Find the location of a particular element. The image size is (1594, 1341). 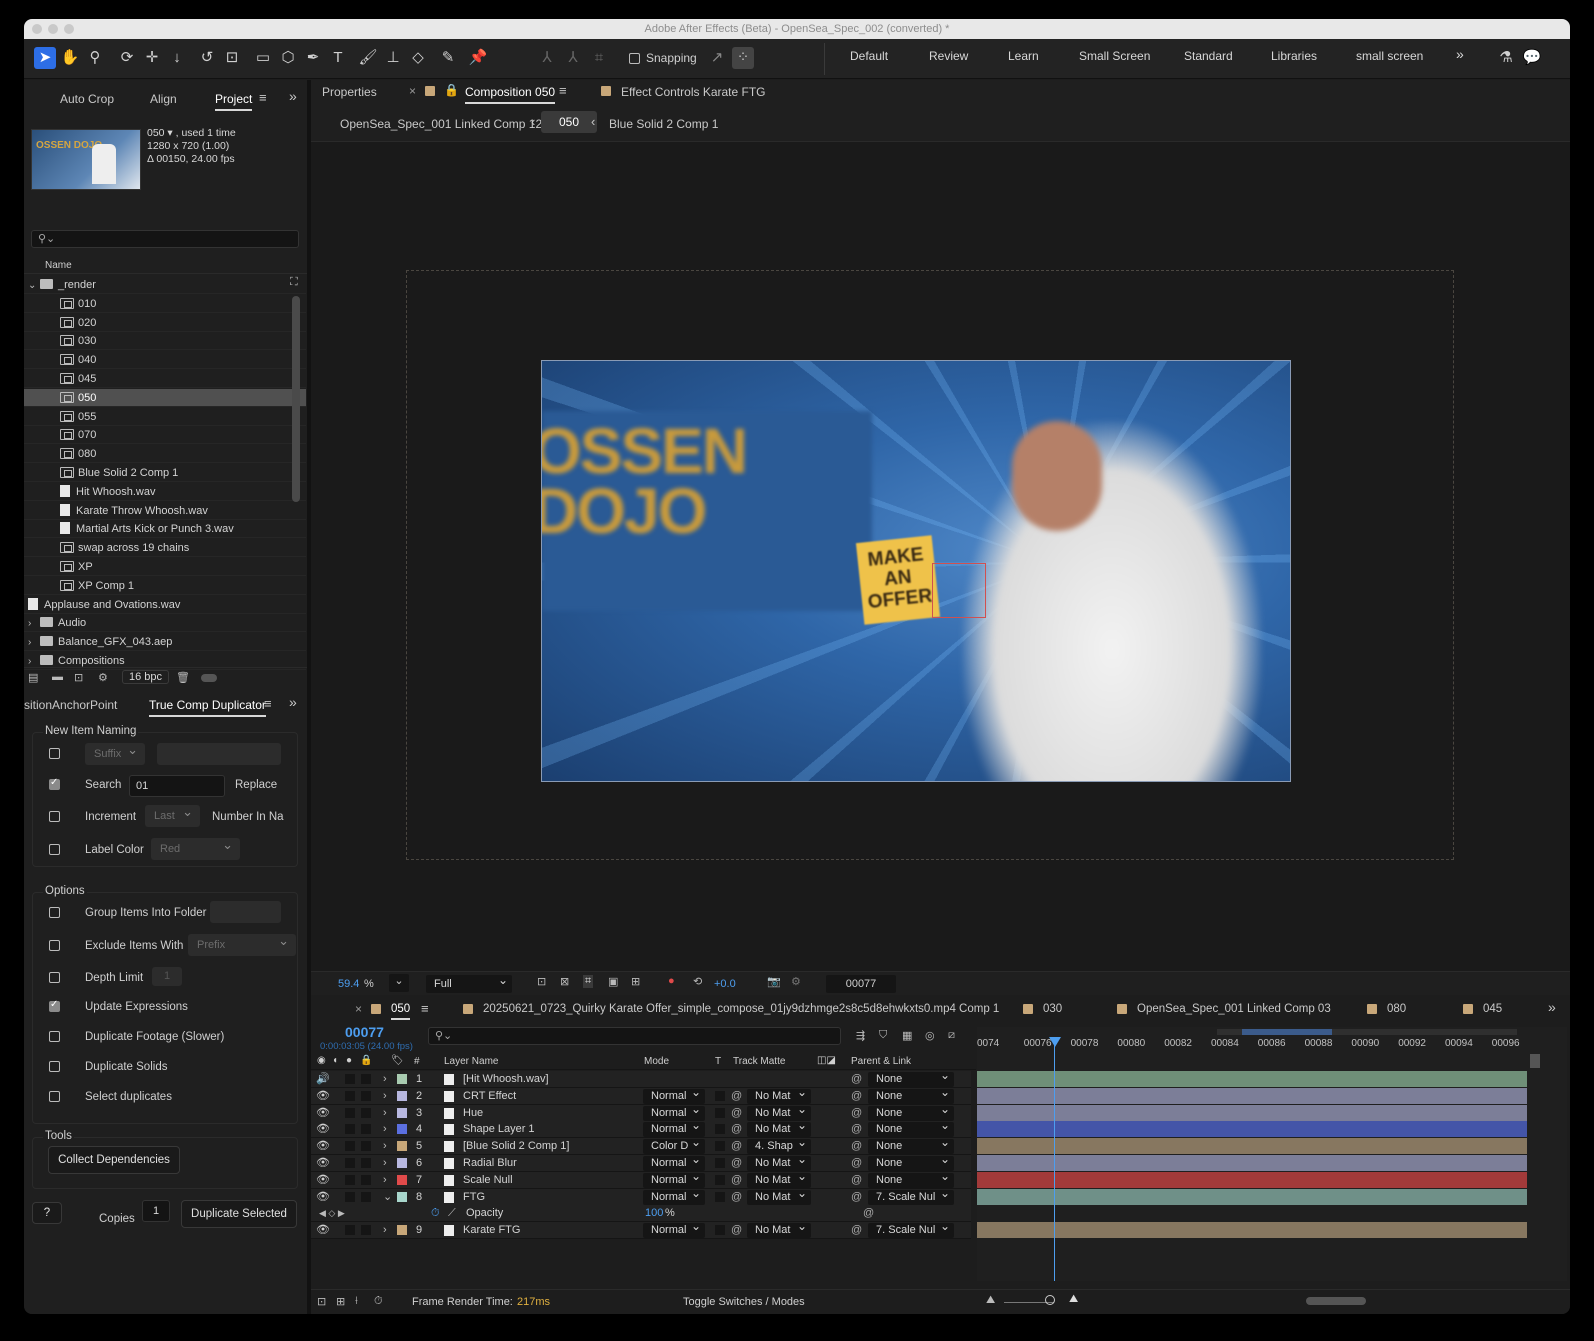

reset-exposure-icon: ⟲ is located at coordinates (697, 981).